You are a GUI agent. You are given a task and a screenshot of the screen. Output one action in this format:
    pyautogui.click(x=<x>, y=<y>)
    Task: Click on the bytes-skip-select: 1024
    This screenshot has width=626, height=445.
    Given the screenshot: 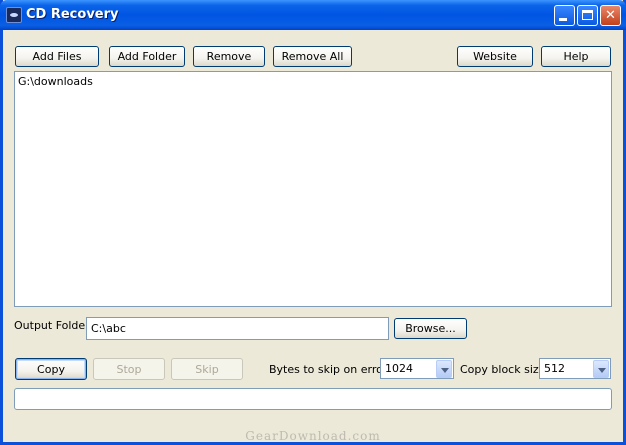 What is the action you would take?
    pyautogui.click(x=417, y=368)
    